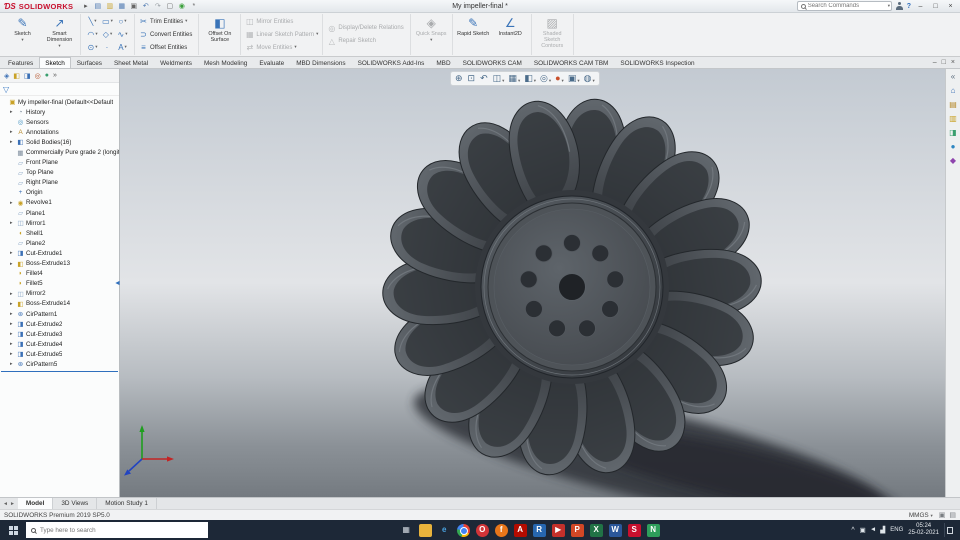  Describe the element at coordinates (59, 122) in the screenshot. I see `tree-item-sensors: ◎ Sensors` at that location.